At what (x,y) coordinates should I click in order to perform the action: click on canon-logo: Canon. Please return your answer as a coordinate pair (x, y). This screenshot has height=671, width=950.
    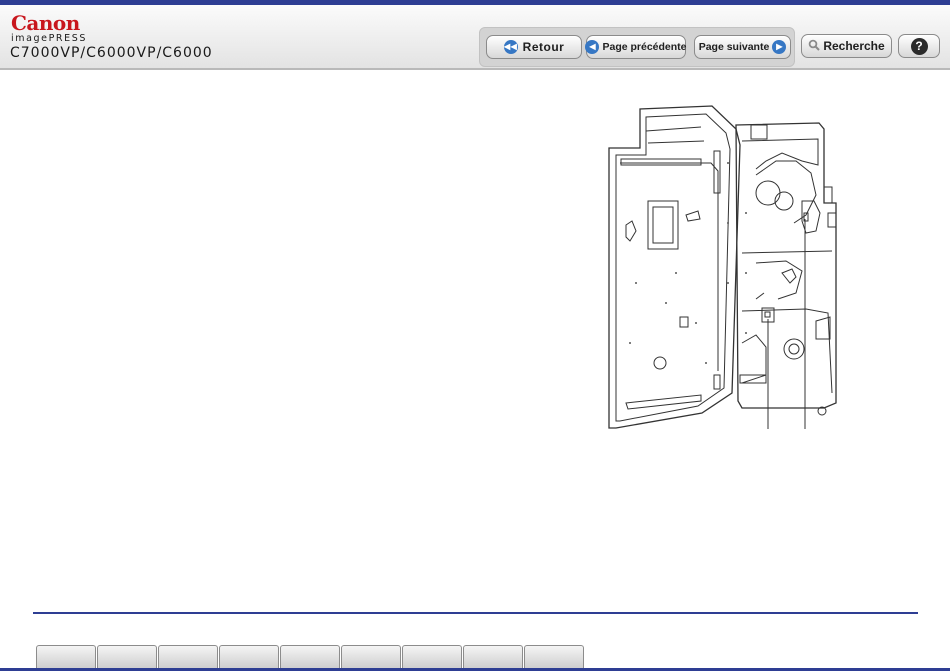
    Looking at the image, I should click on (45, 23).